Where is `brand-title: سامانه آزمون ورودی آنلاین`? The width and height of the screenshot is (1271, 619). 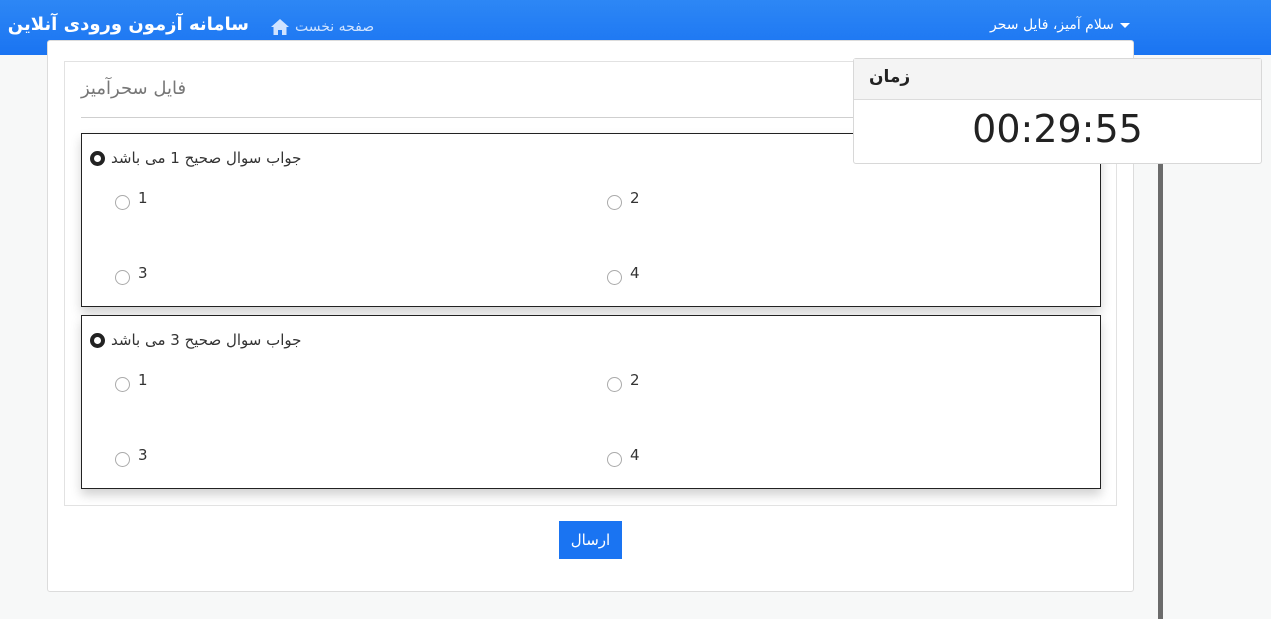 brand-title: سامانه آزمون ورودی آنلاین is located at coordinates (128, 24).